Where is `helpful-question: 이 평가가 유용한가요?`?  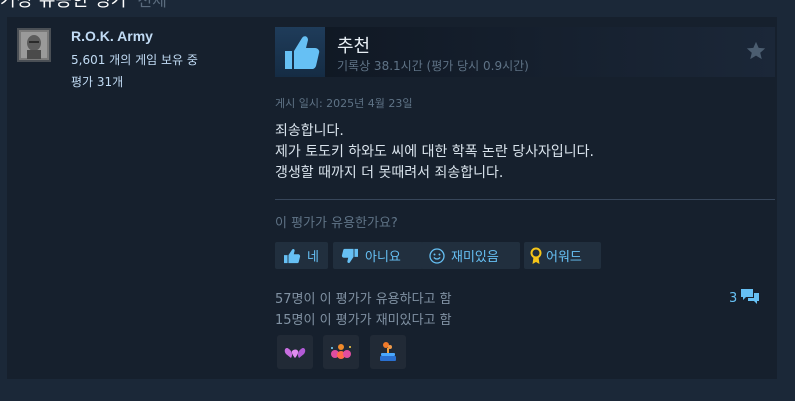 helpful-question: 이 평가가 유용한가요? is located at coordinates (336, 223).